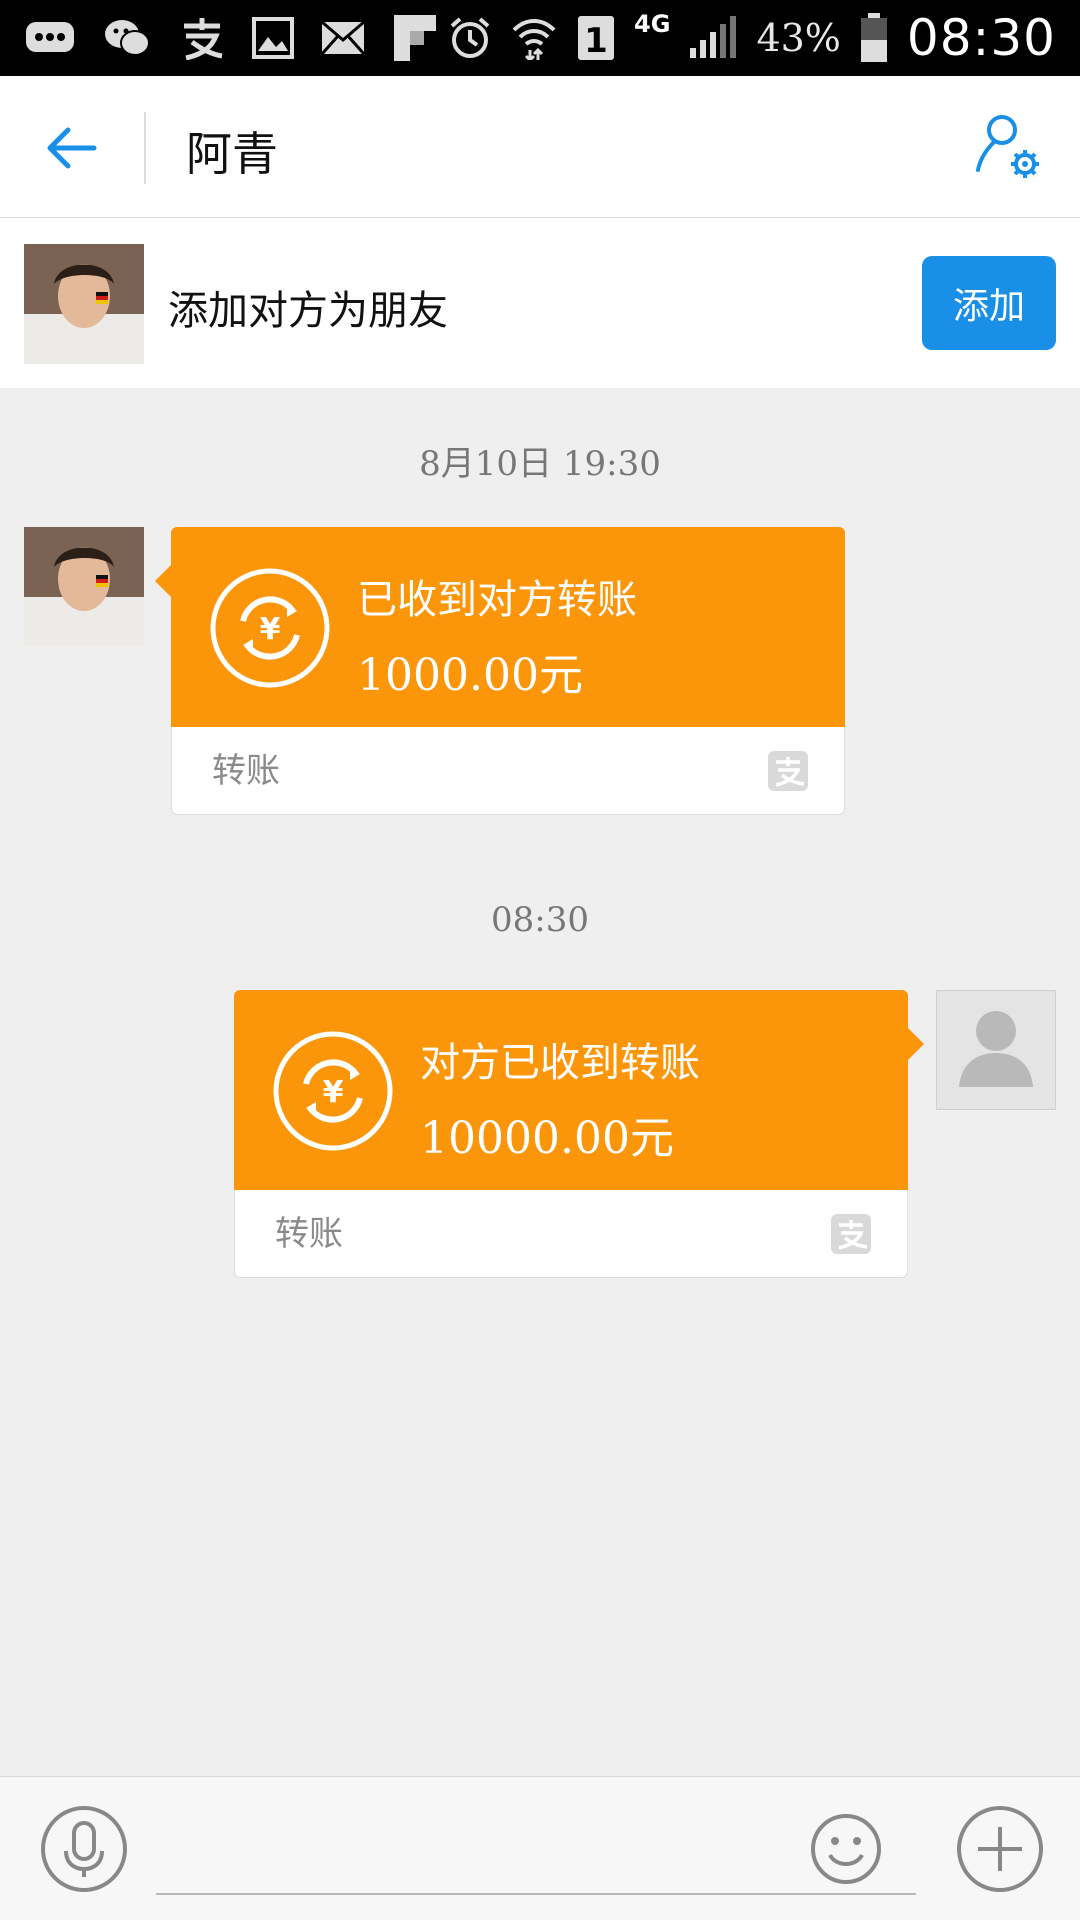 The width and height of the screenshot is (1080, 1920). Describe the element at coordinates (202, 38) in the screenshot. I see `alipay-icon` at that location.